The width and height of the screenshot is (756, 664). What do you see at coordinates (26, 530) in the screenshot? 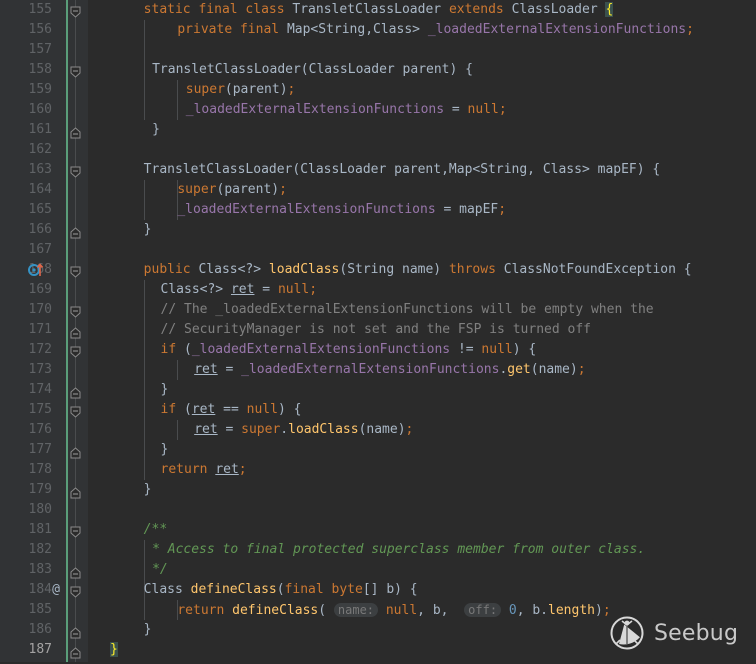
I see `line-number: 181` at bounding box center [26, 530].